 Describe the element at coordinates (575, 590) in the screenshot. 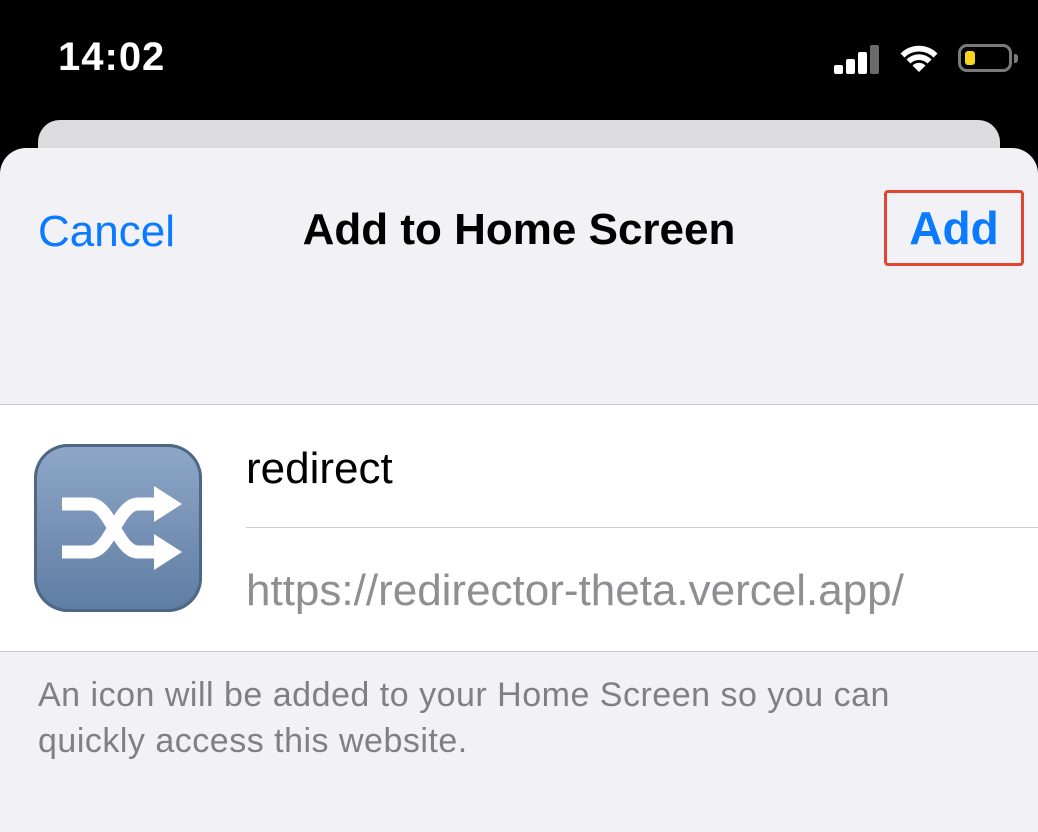

I see `shortcut-url: https://redirector-theta.vercel.app/` at that location.